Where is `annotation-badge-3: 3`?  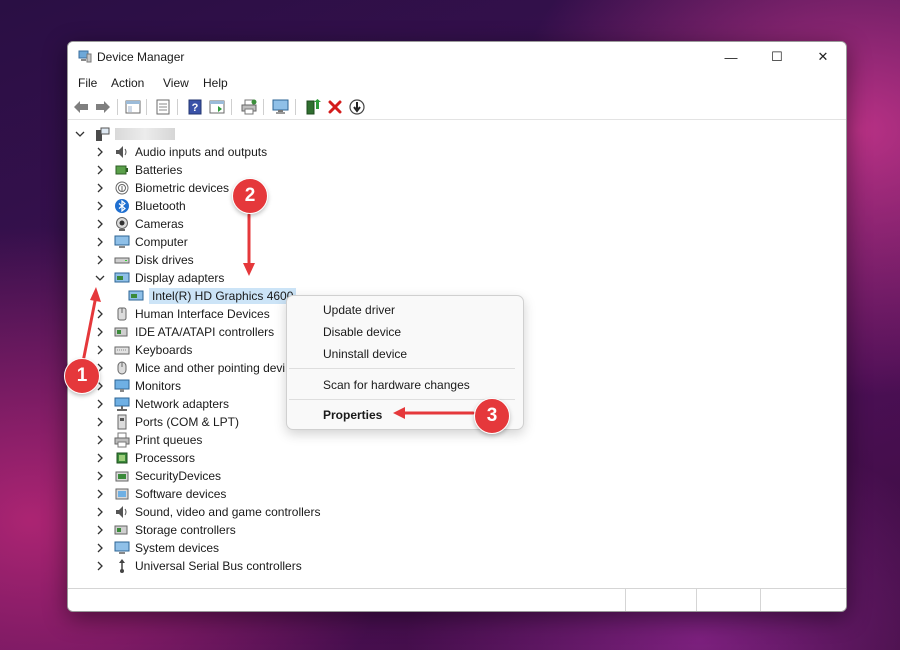
annotation-badge-3: 3 is located at coordinates (492, 416).